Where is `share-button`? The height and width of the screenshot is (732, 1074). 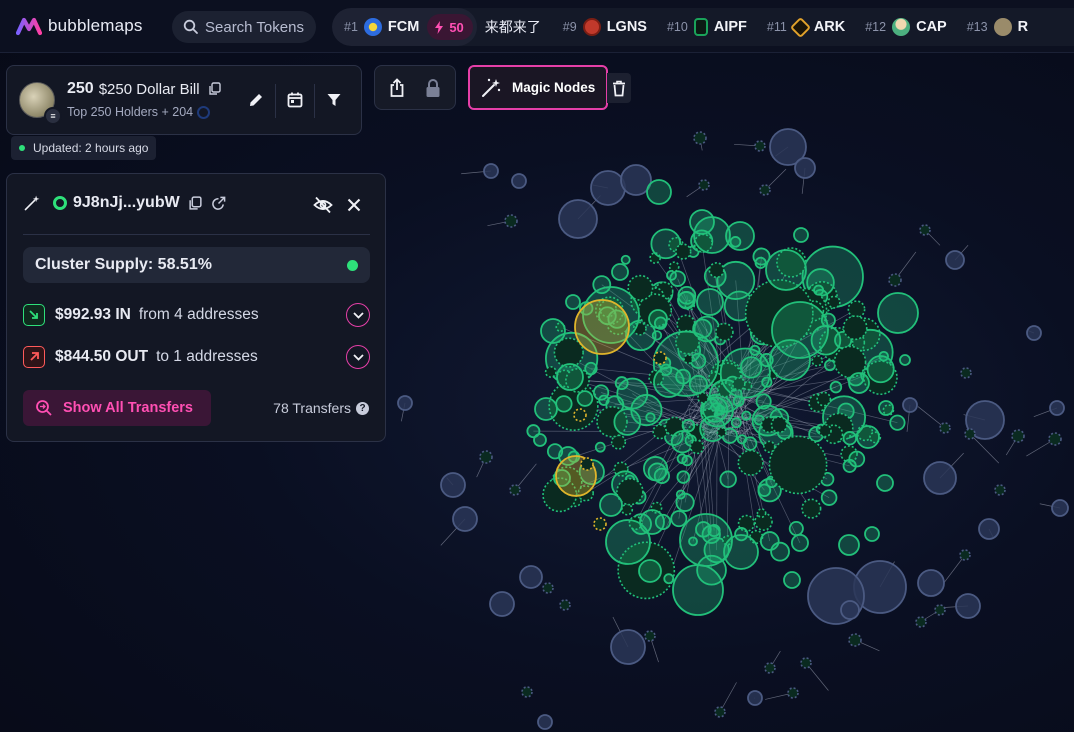
share-button is located at coordinates (397, 88).